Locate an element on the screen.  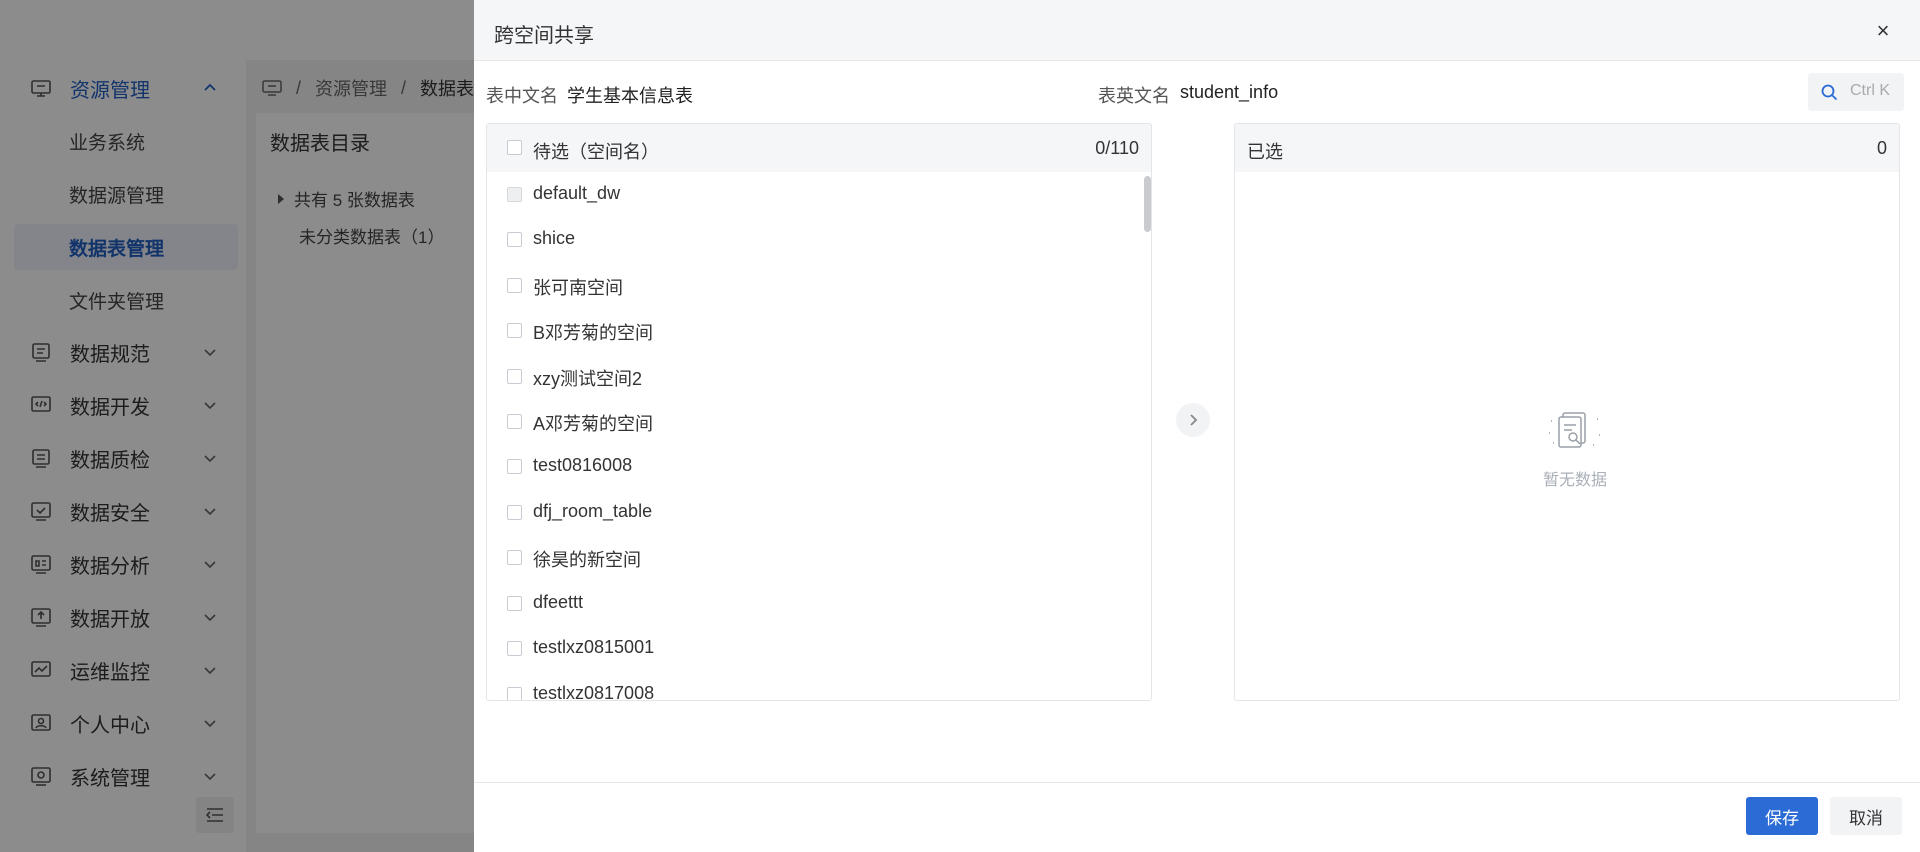
search-input: Ctrl K is located at coordinates (1856, 92).